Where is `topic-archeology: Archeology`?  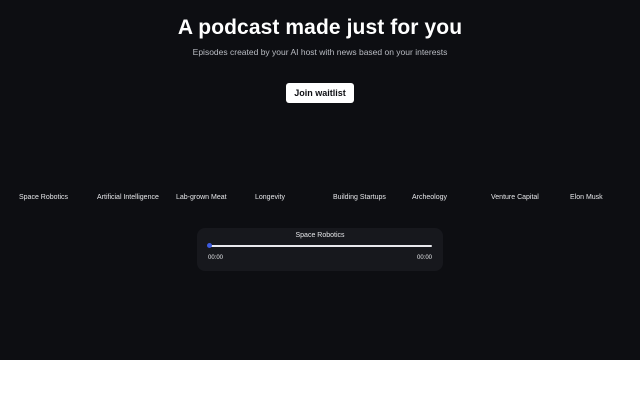
topic-archeology: Archeology is located at coordinates (429, 197).